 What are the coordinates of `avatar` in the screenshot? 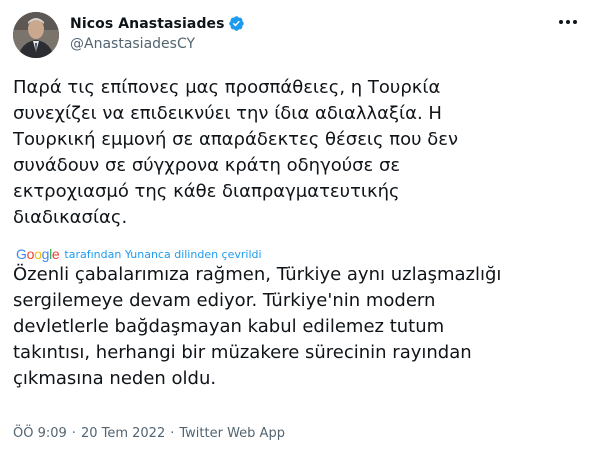 It's located at (36, 35).